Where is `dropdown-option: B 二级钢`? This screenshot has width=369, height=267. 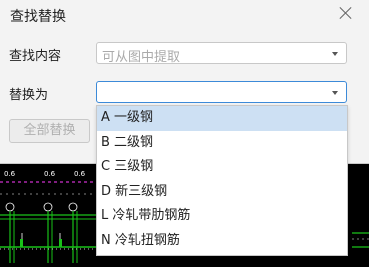 dropdown-option: B 二级钢 is located at coordinates (222, 143).